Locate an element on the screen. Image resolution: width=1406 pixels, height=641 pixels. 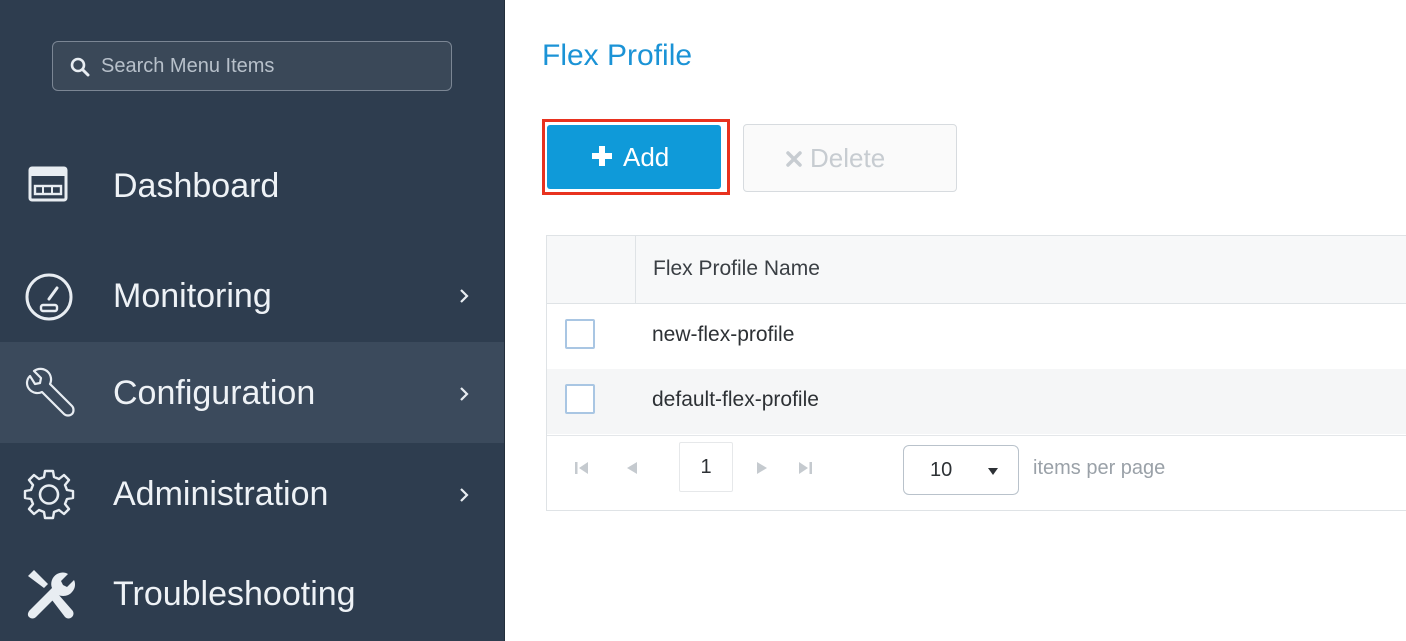
flex-profile-name-cell: new-flex-profile is located at coordinates (723, 334).